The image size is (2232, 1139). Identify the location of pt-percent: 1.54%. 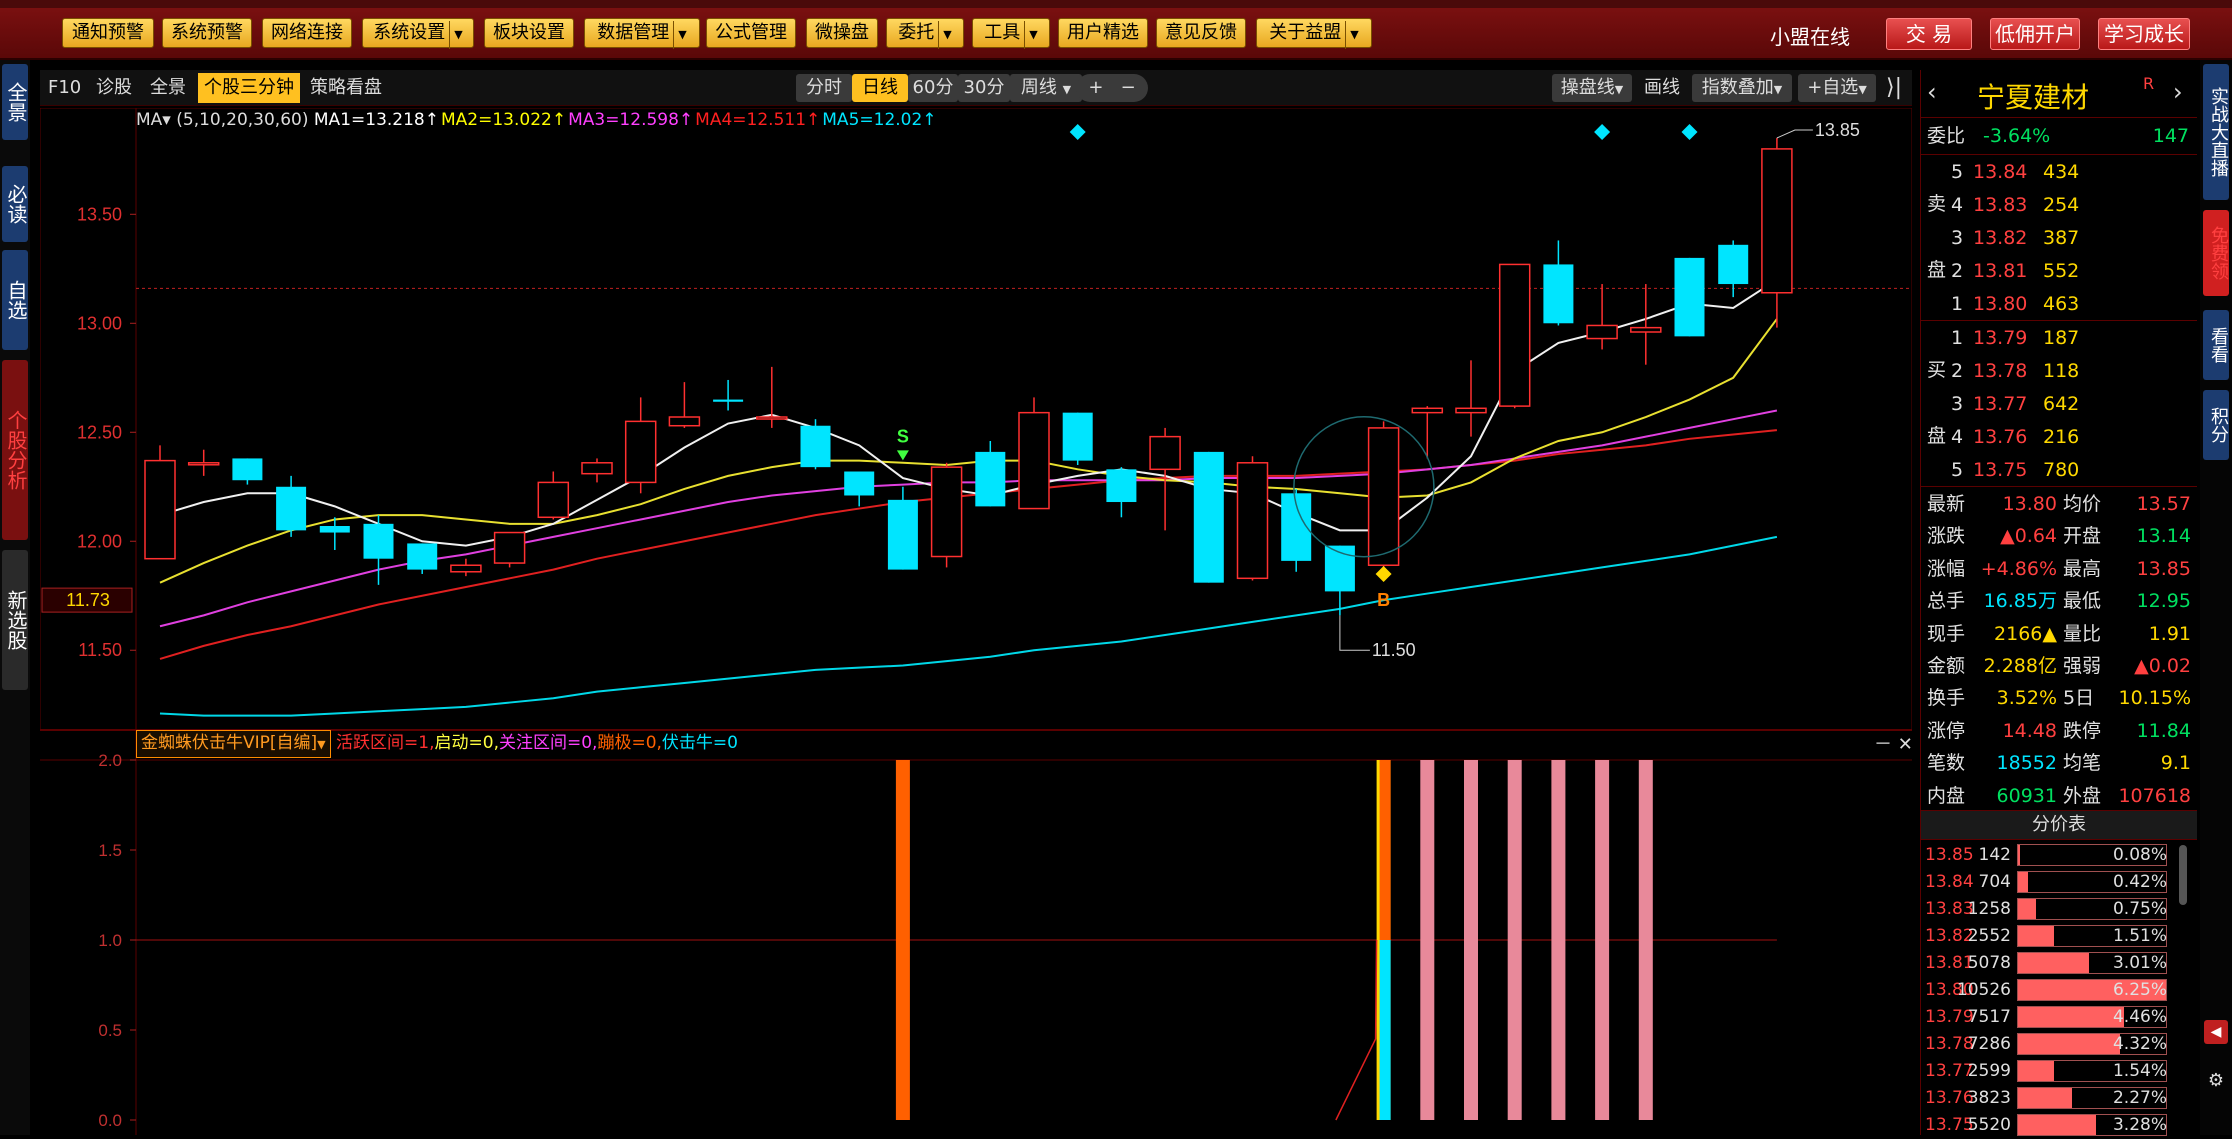
(2139, 1071).